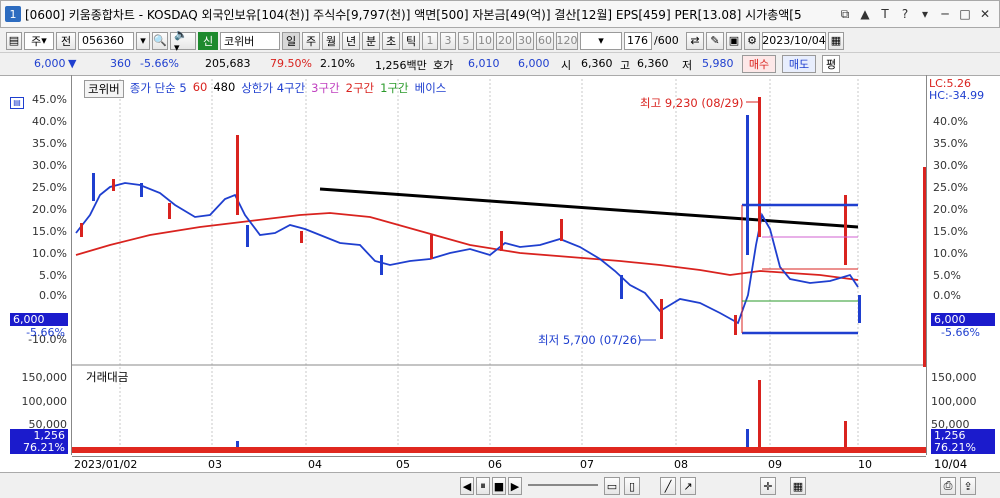 Image resolution: width=1000 pixels, height=498 pixels. Describe the element at coordinates (597, 63) in the screenshot. I see `open-price: 6,360` at that location.